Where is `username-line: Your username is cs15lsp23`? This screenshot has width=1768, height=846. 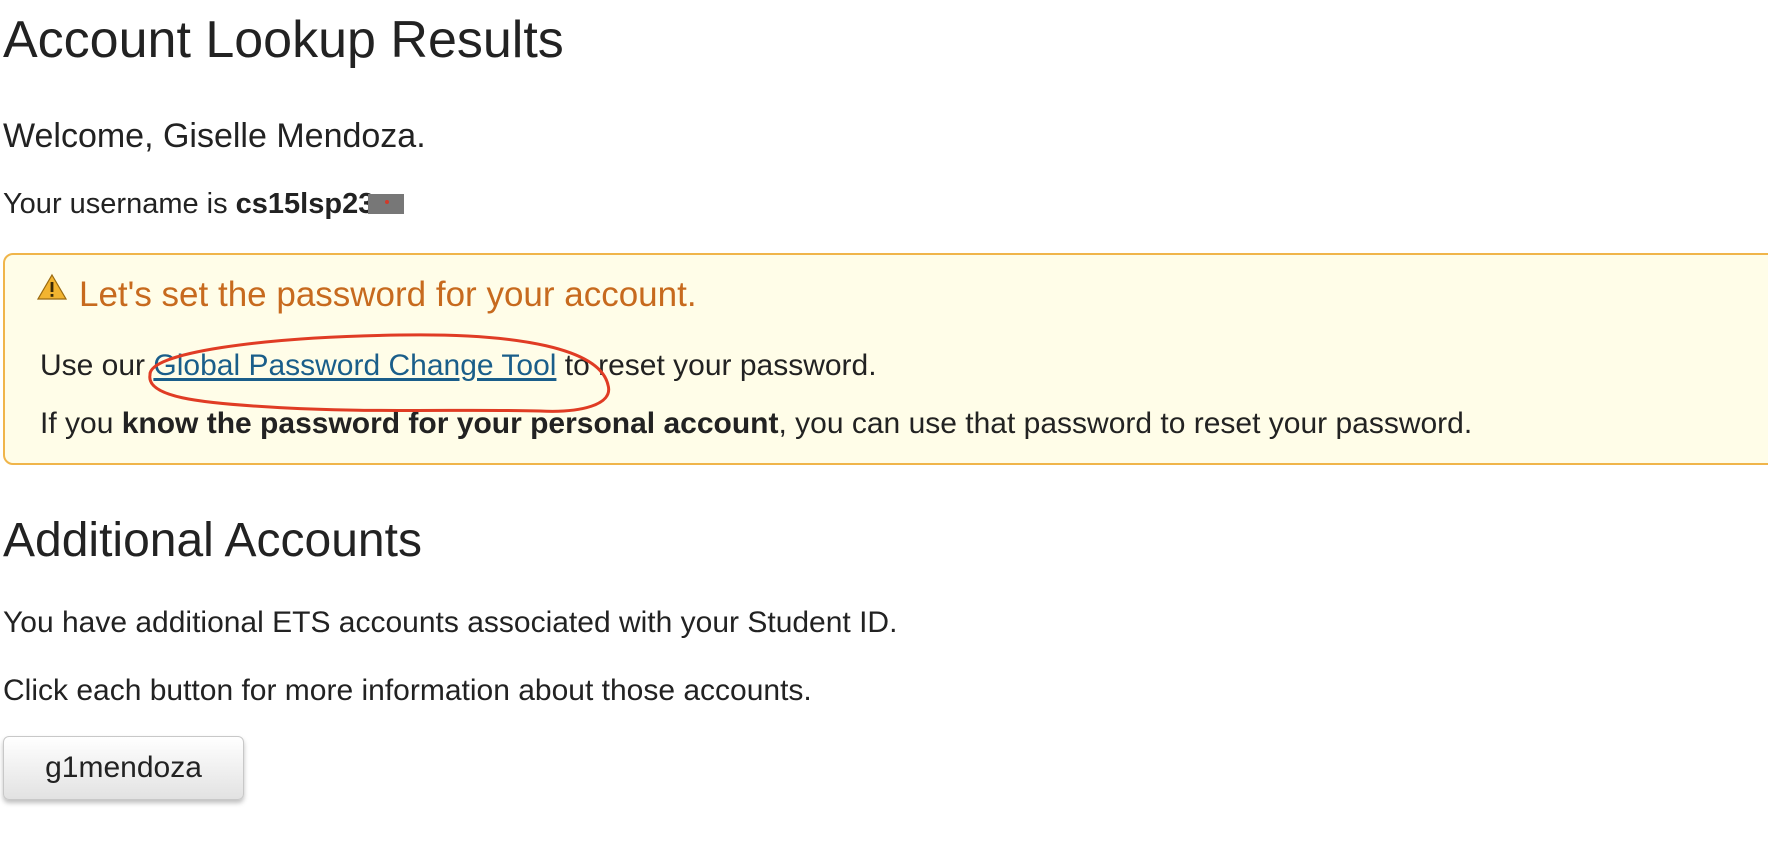
username-line: Your username is cs15lsp23 is located at coordinates (204, 204).